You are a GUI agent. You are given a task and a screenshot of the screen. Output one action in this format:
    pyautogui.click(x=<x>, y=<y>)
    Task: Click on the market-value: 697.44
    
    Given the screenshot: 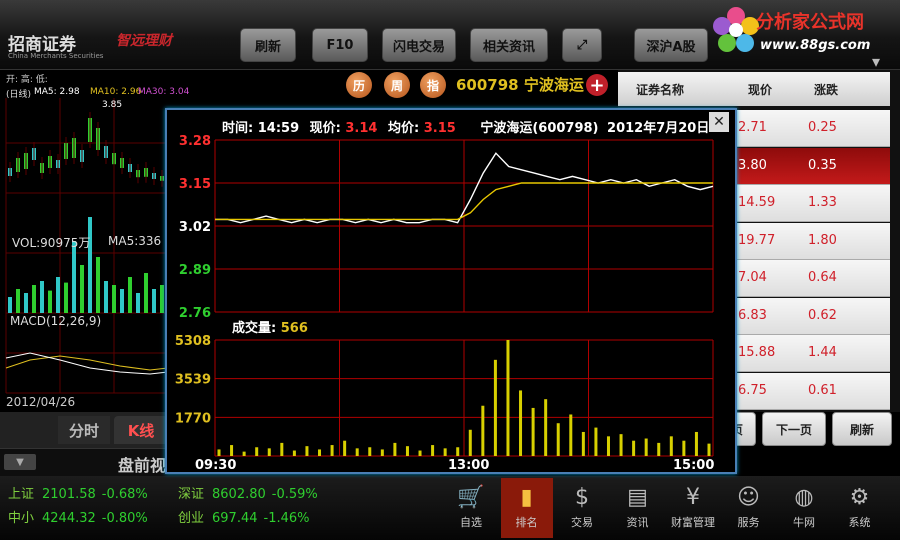 What is the action you would take?
    pyautogui.click(x=235, y=518)
    